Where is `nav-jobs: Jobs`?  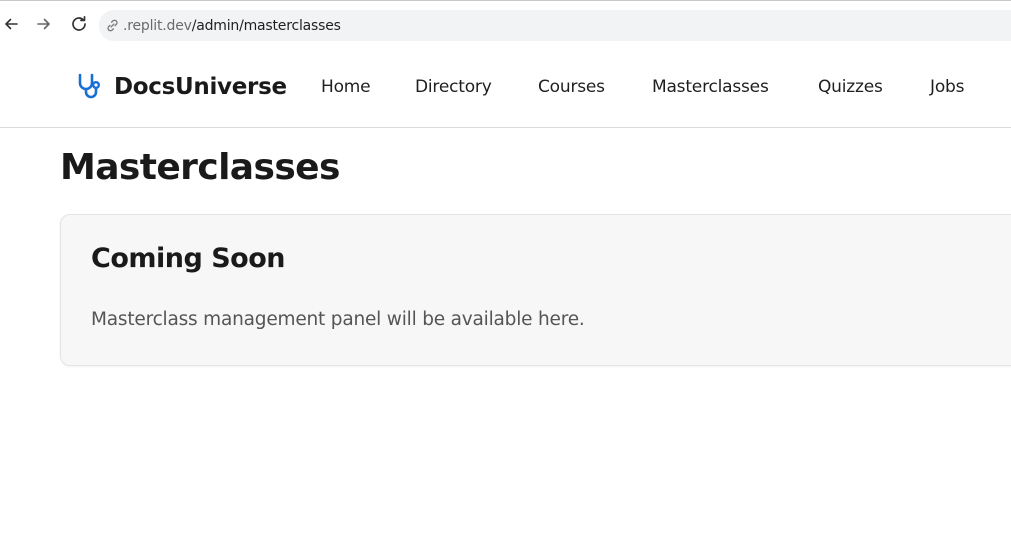 nav-jobs: Jobs is located at coordinates (947, 87).